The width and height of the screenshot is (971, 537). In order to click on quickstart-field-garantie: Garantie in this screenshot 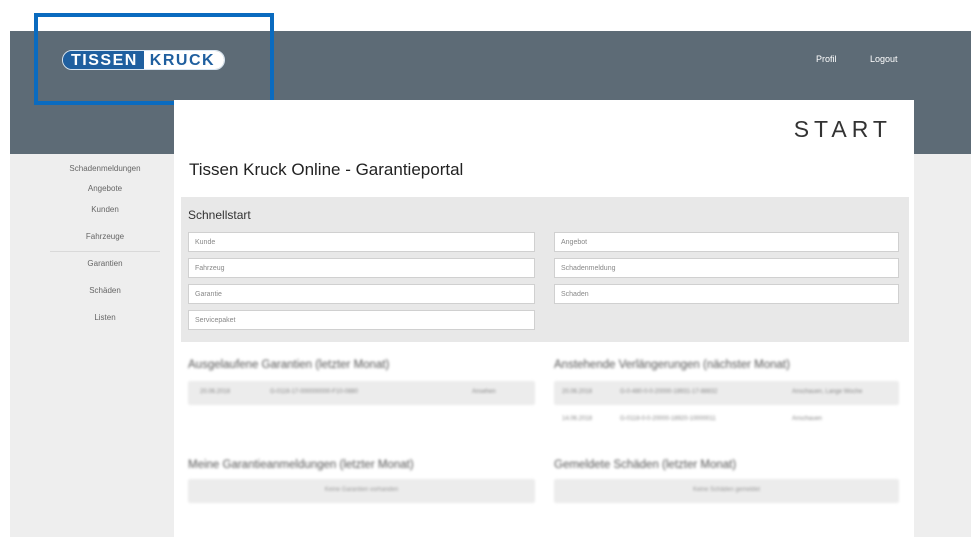, I will do `click(361, 294)`.